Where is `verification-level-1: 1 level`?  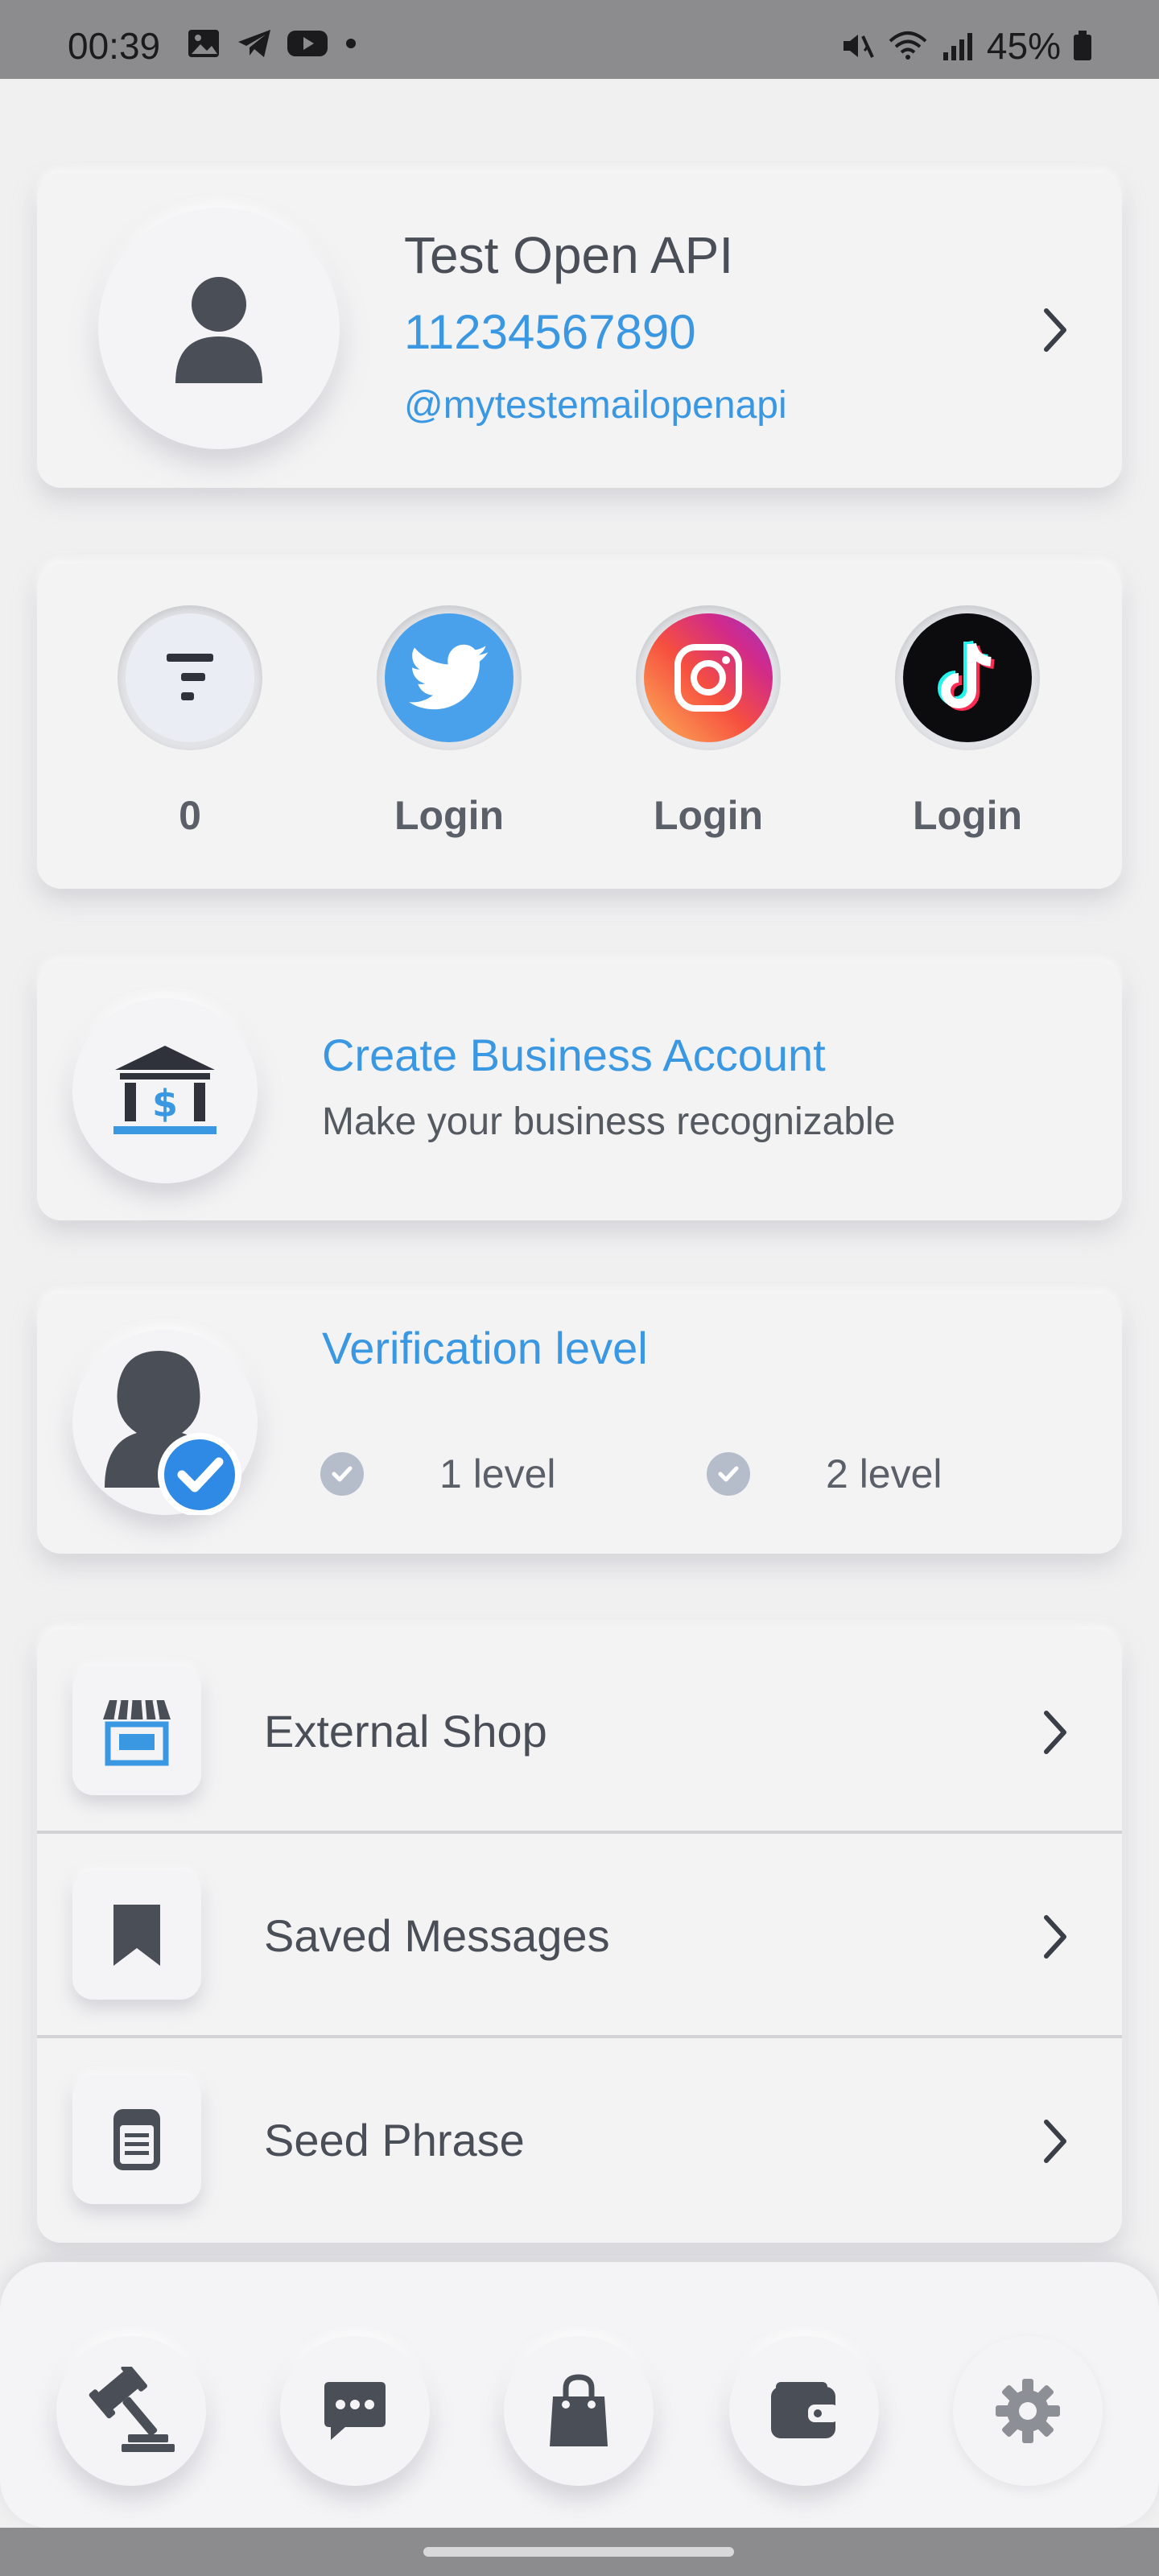 verification-level-1: 1 level is located at coordinates (438, 1474).